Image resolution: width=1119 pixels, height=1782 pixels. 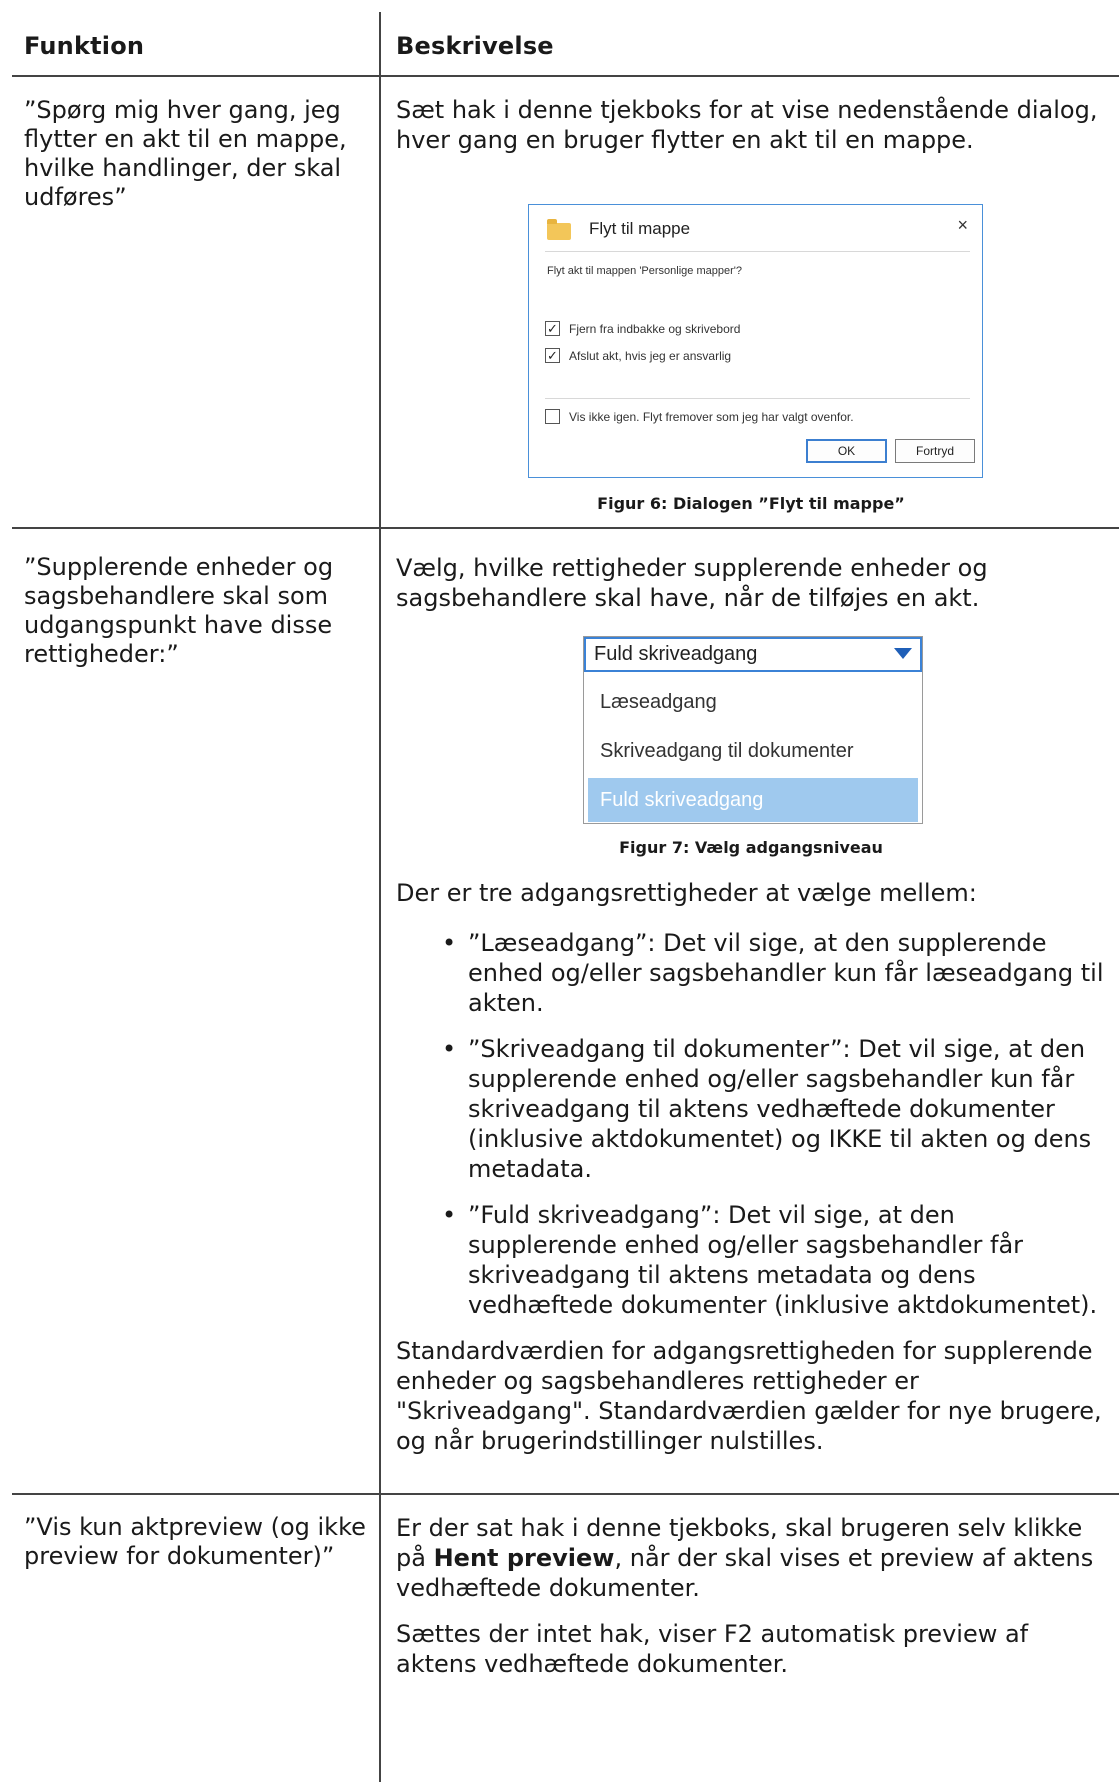 What do you see at coordinates (962, 225) in the screenshot?
I see `close-icon: ×` at bounding box center [962, 225].